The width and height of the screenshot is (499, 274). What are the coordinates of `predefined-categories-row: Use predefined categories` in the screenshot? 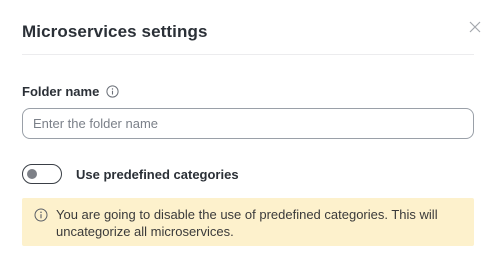 It's located at (130, 174).